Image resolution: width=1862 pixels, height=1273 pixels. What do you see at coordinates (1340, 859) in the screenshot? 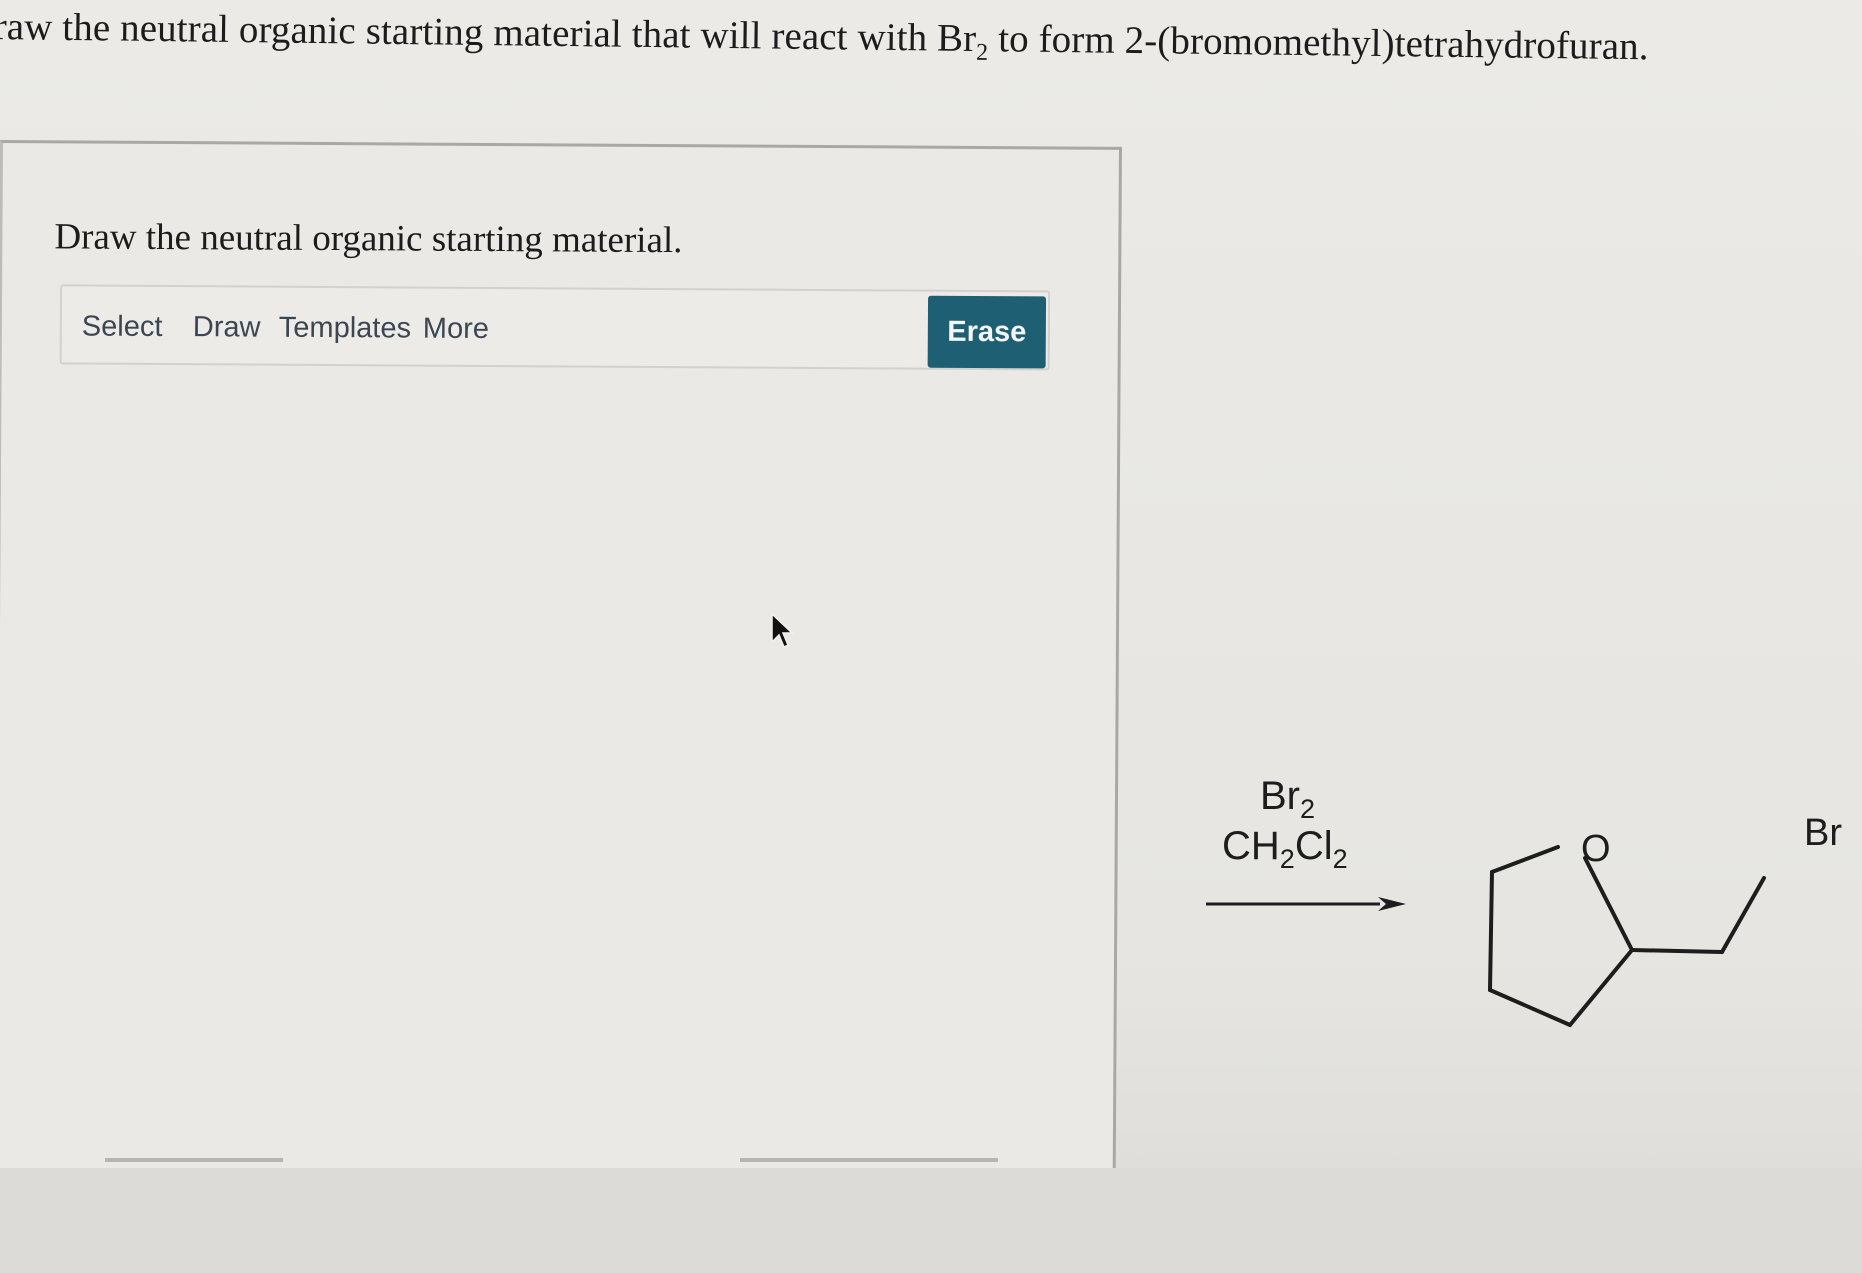
I see `solvent-sub2: 2` at bounding box center [1340, 859].